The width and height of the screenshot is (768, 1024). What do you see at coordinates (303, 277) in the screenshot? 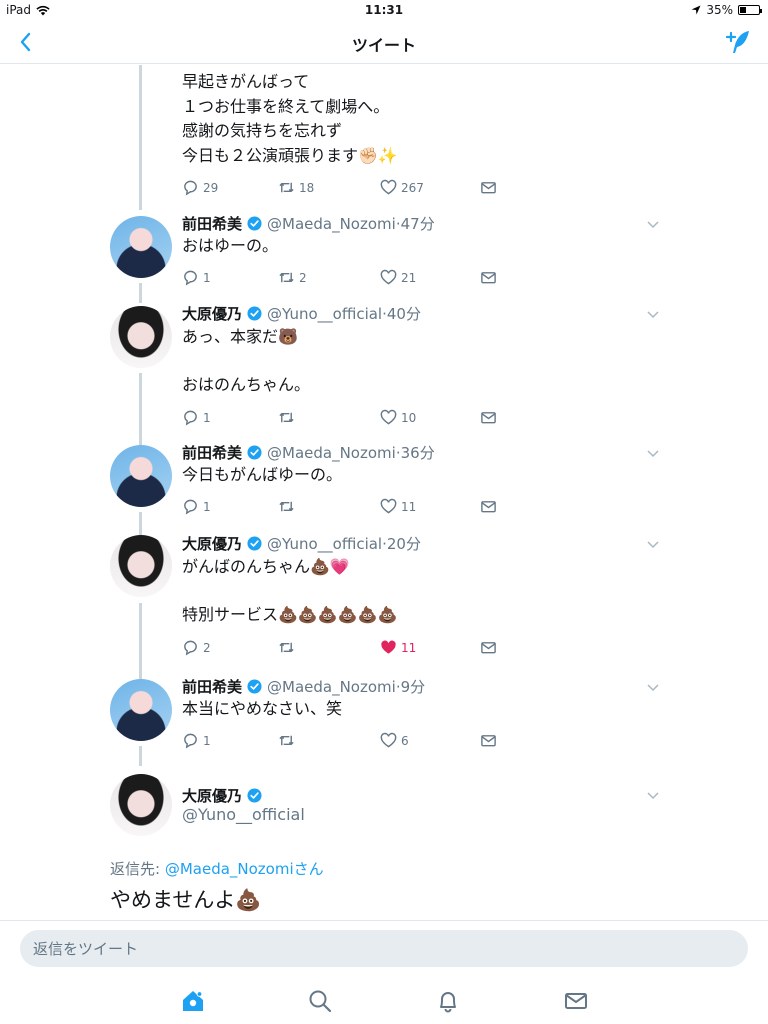
I see `retweet-count: 2` at bounding box center [303, 277].